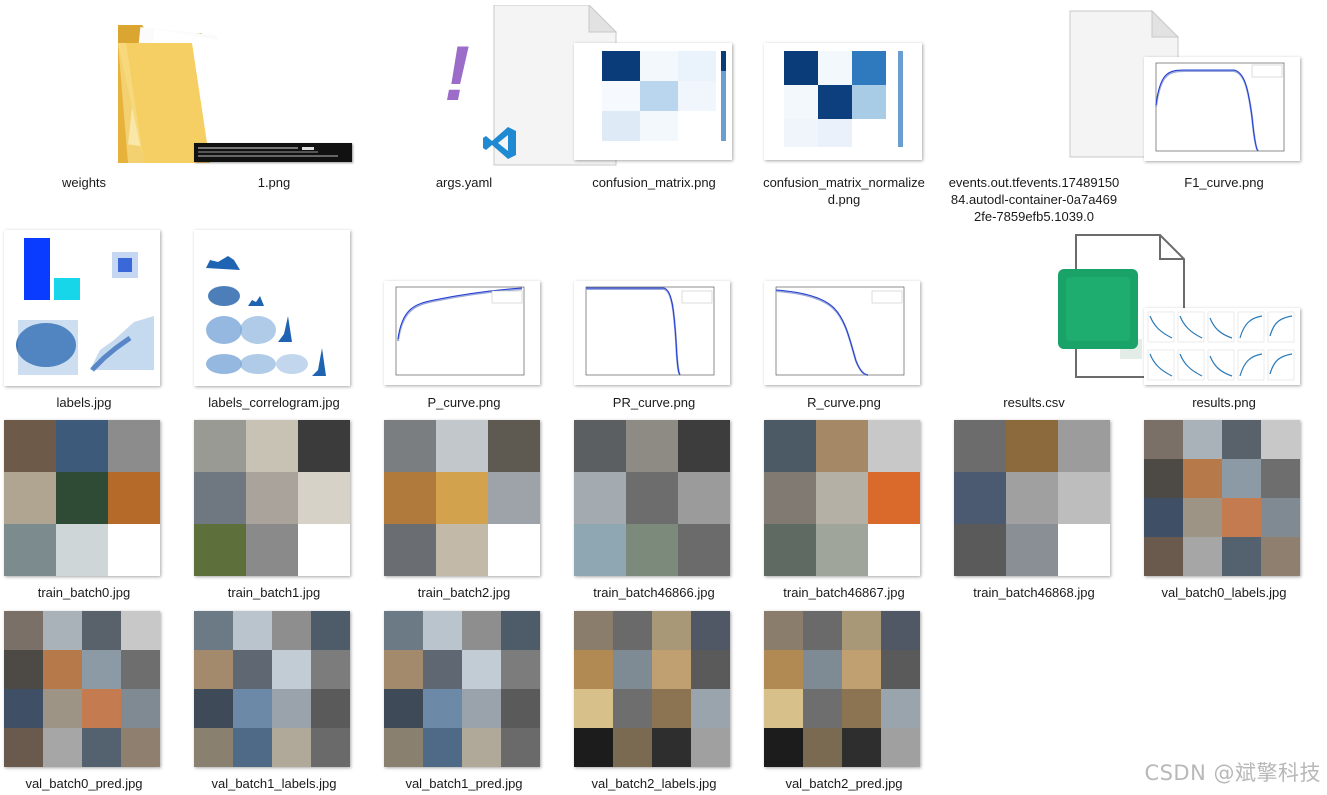 This screenshot has height=795, width=1327. I want to click on file-val-batch2-labels: val_batch2_labels.jpg, so click(654, 699).